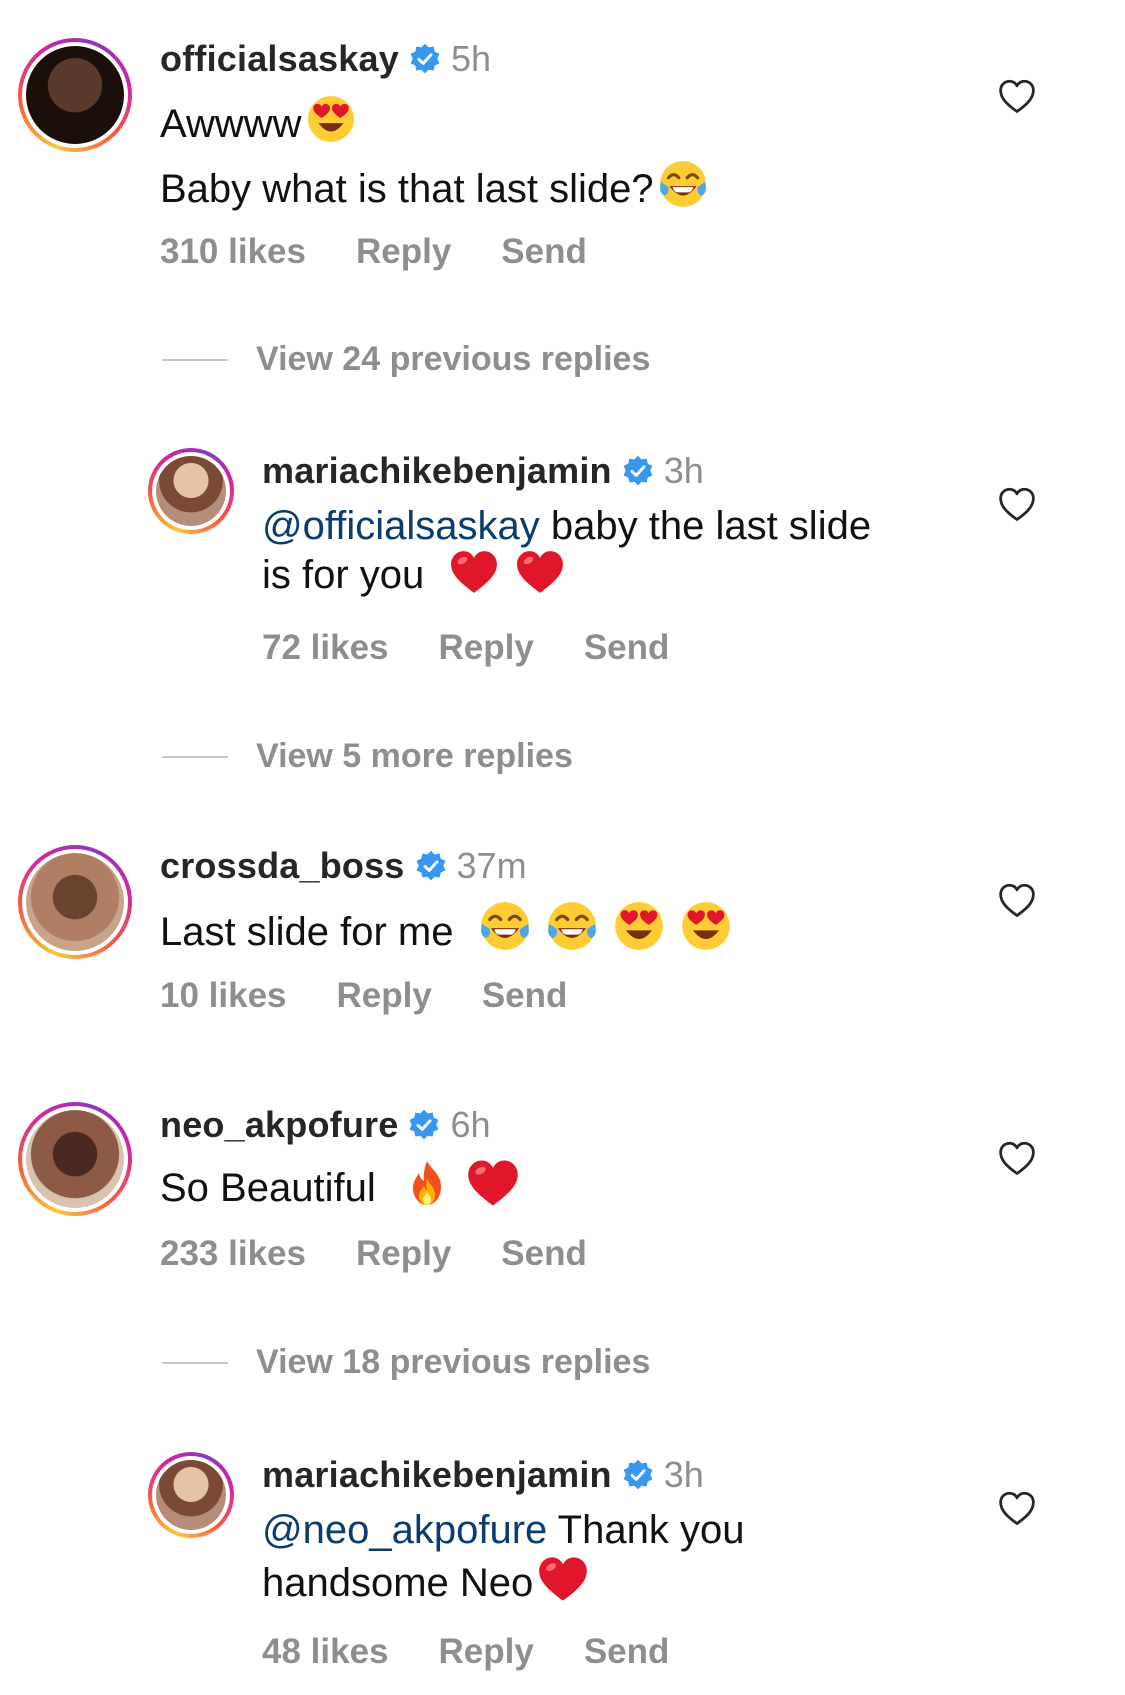 The height and width of the screenshot is (1695, 1125). Describe the element at coordinates (401, 526) in the screenshot. I see `mention-link: @officialsaskay` at that location.